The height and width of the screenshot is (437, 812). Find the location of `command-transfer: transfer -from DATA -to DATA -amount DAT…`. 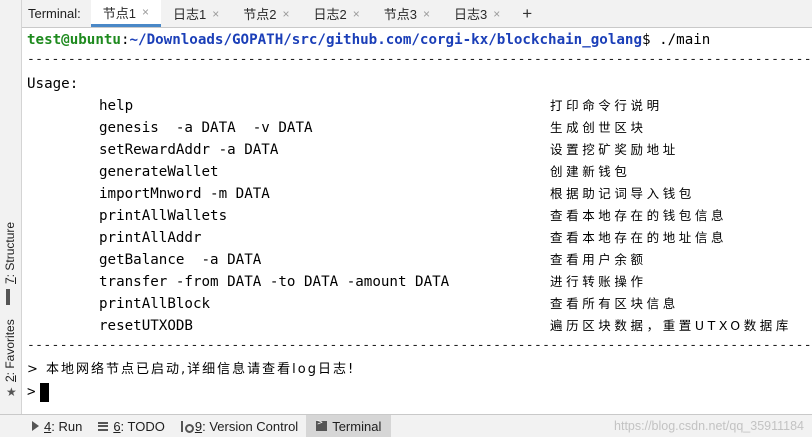

command-transfer: transfer -from DATA -to DATA -amount DAT… is located at coordinates (274, 282).